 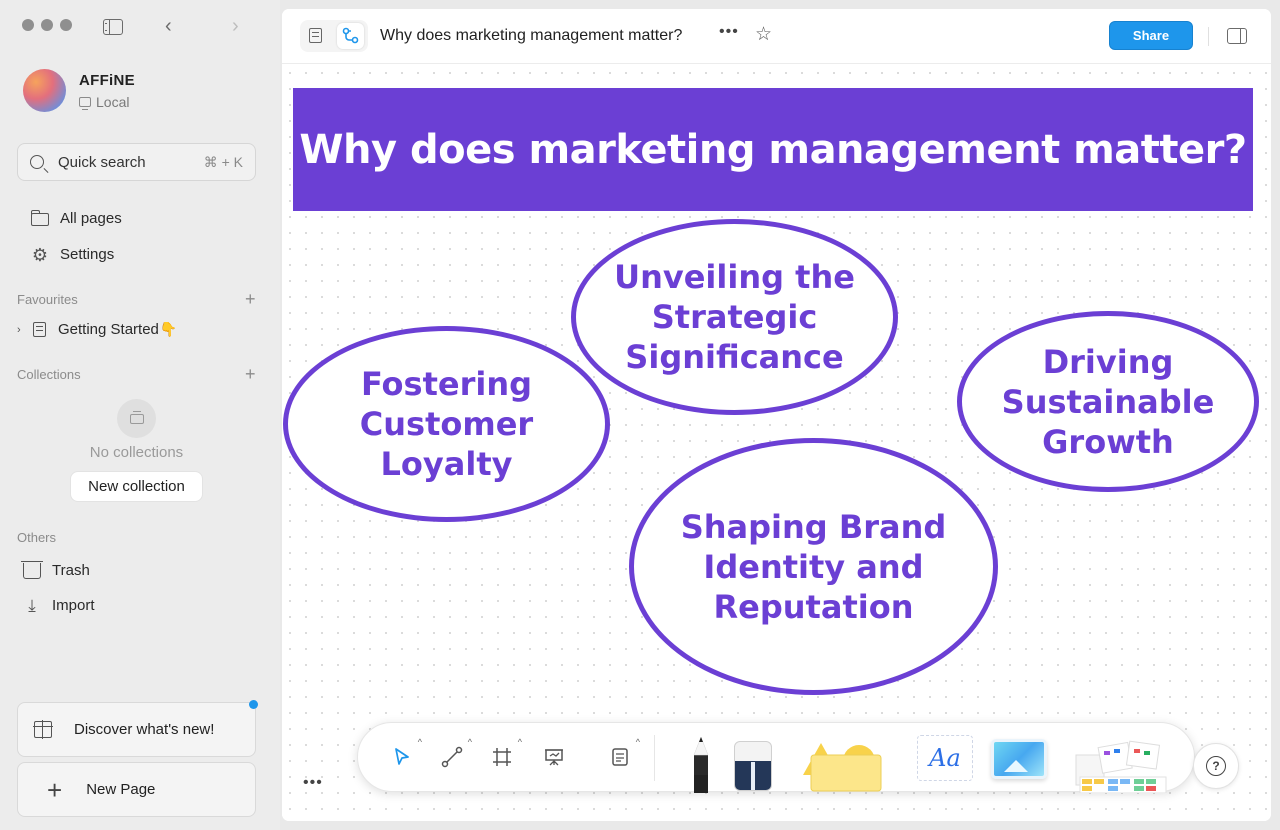 I want to click on help-icon: ?, so click(x=1216, y=766).